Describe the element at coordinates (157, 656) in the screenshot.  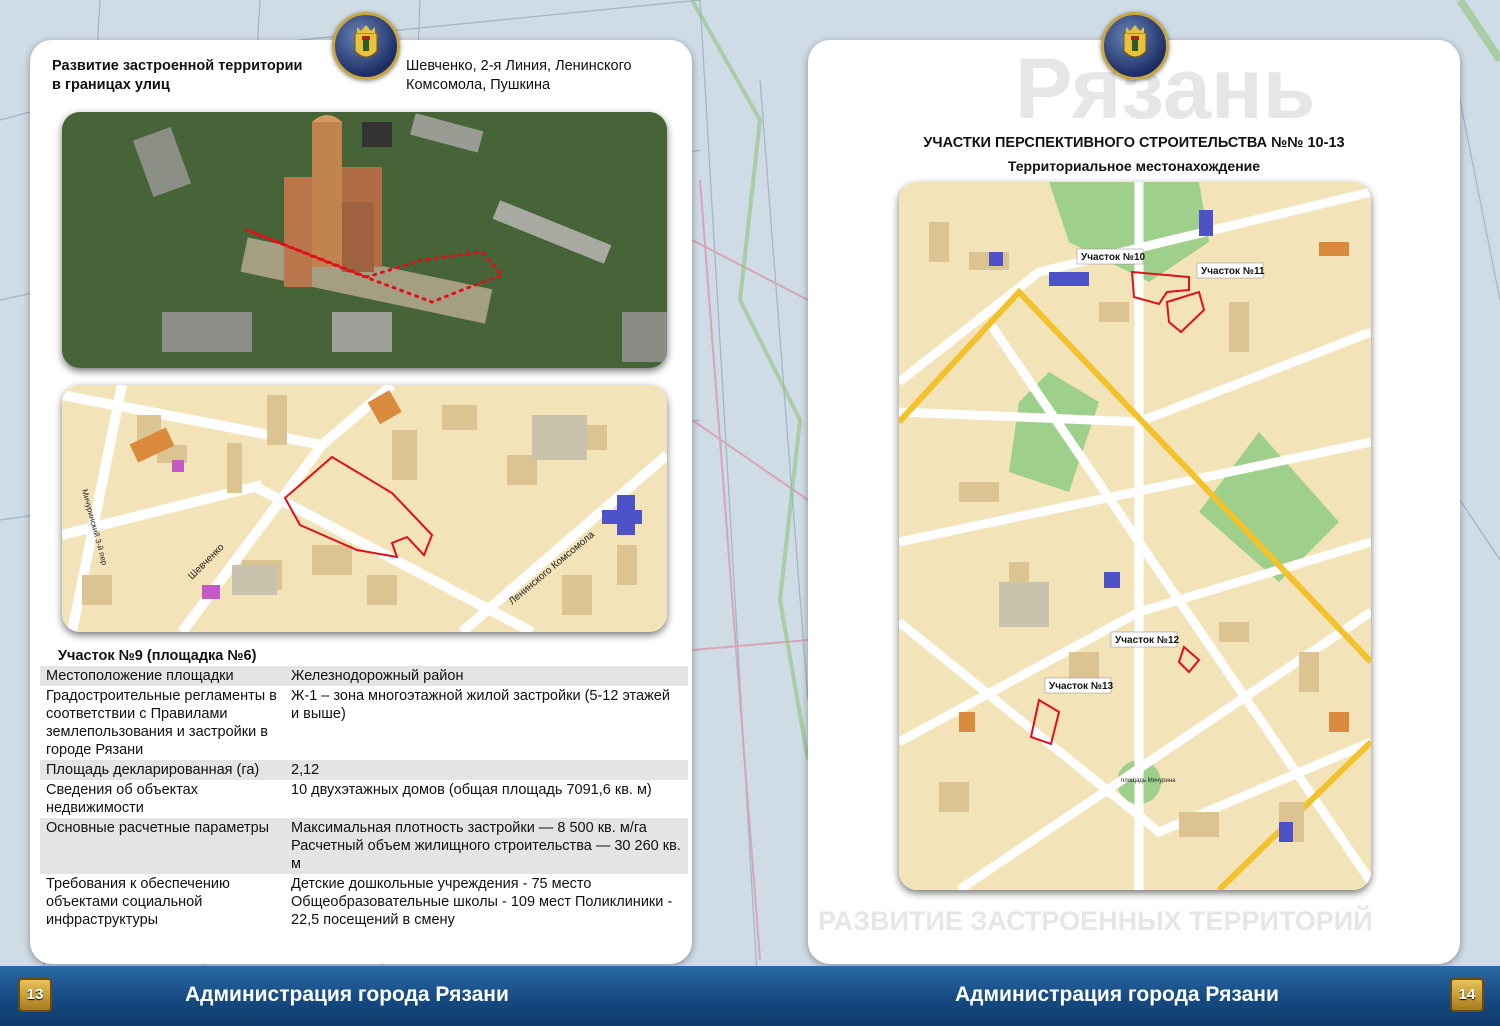
I see `site-title: Участок №9 (площадка №6)` at that location.